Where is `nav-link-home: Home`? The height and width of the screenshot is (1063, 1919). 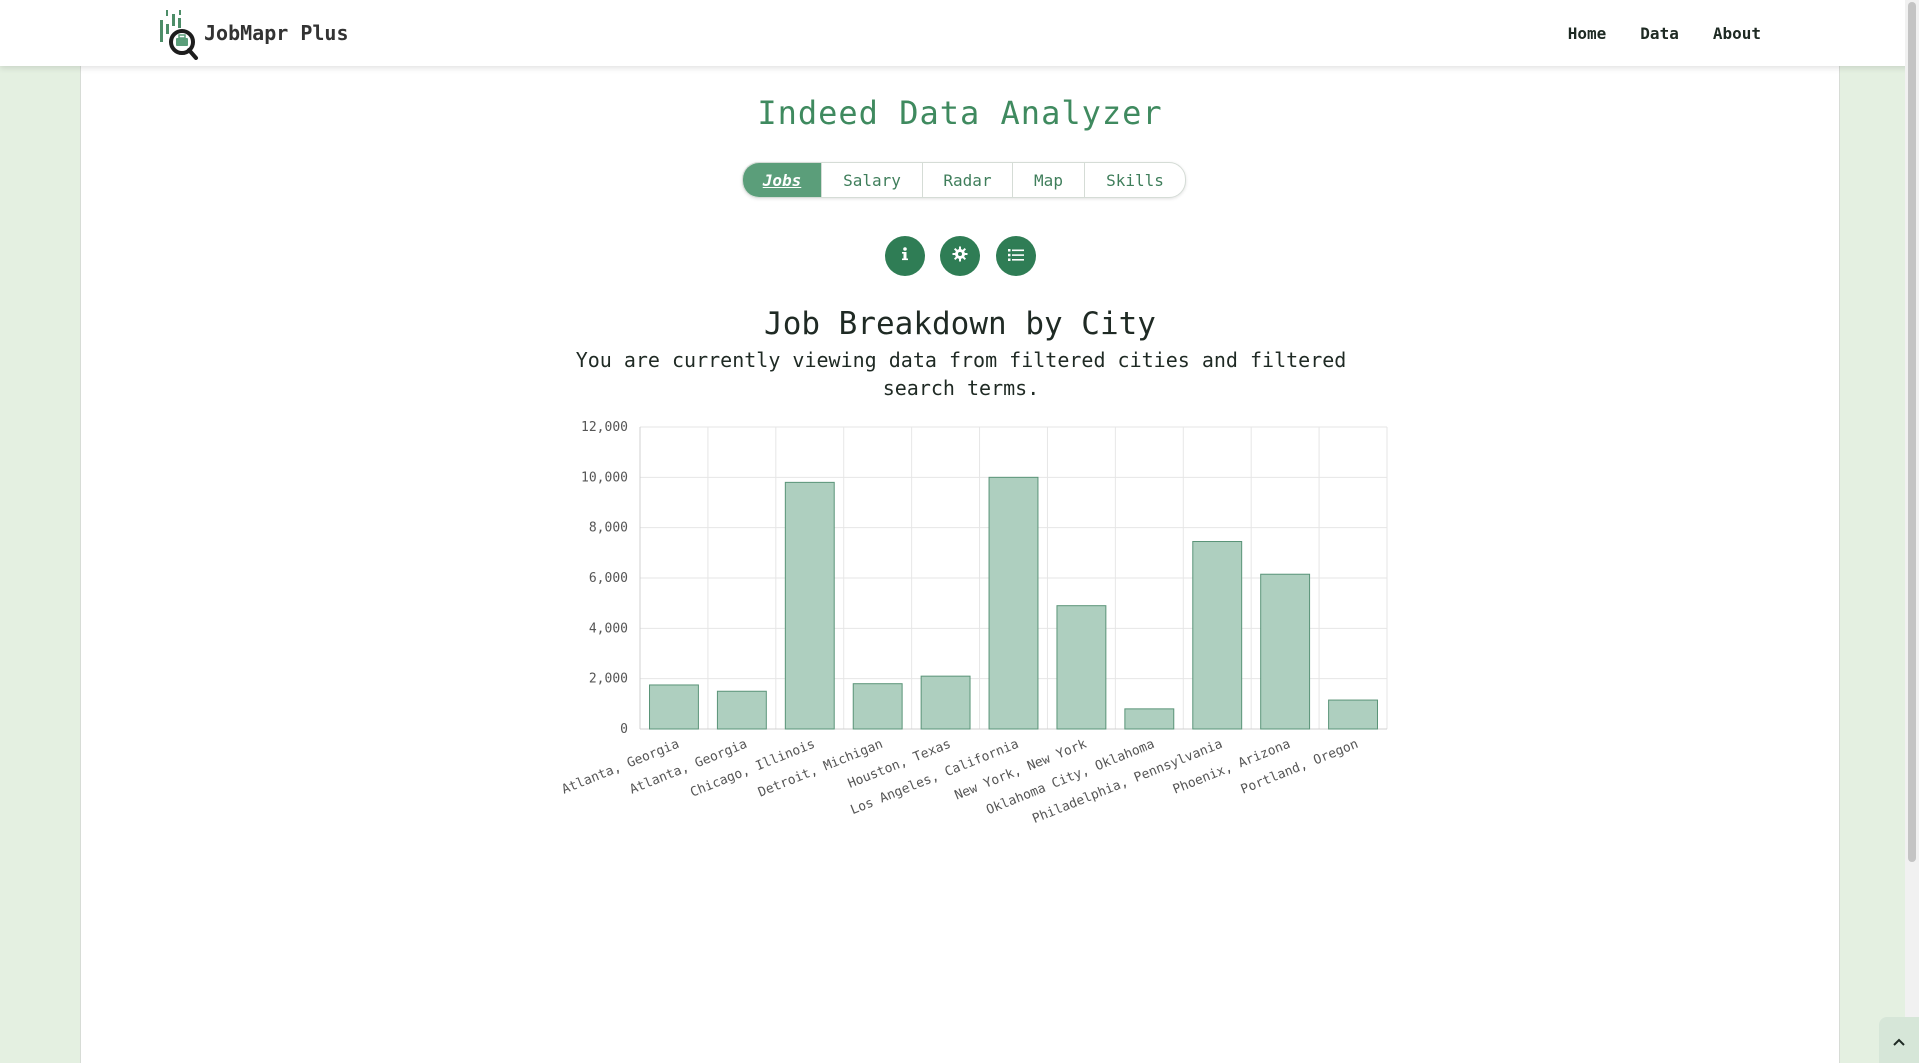
nav-link-home: Home is located at coordinates (1587, 33).